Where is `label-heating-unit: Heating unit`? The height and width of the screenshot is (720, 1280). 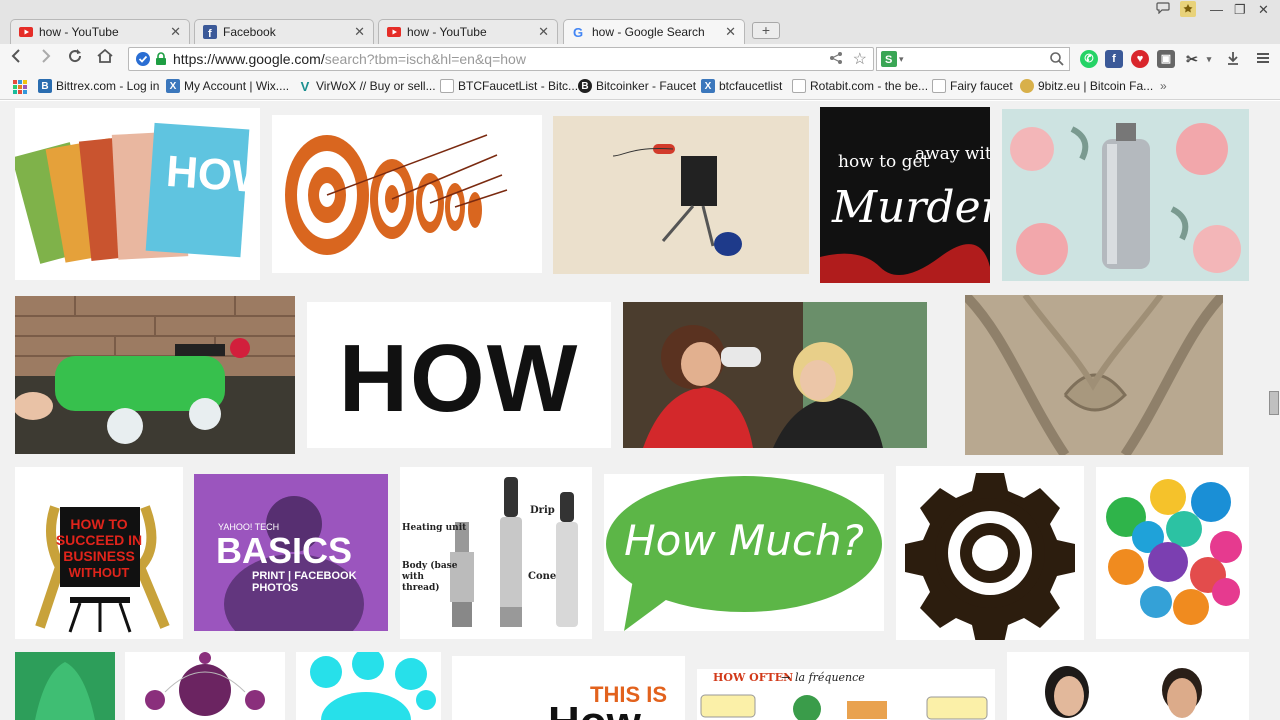
label-heating-unit: Heating unit is located at coordinates (434, 528).